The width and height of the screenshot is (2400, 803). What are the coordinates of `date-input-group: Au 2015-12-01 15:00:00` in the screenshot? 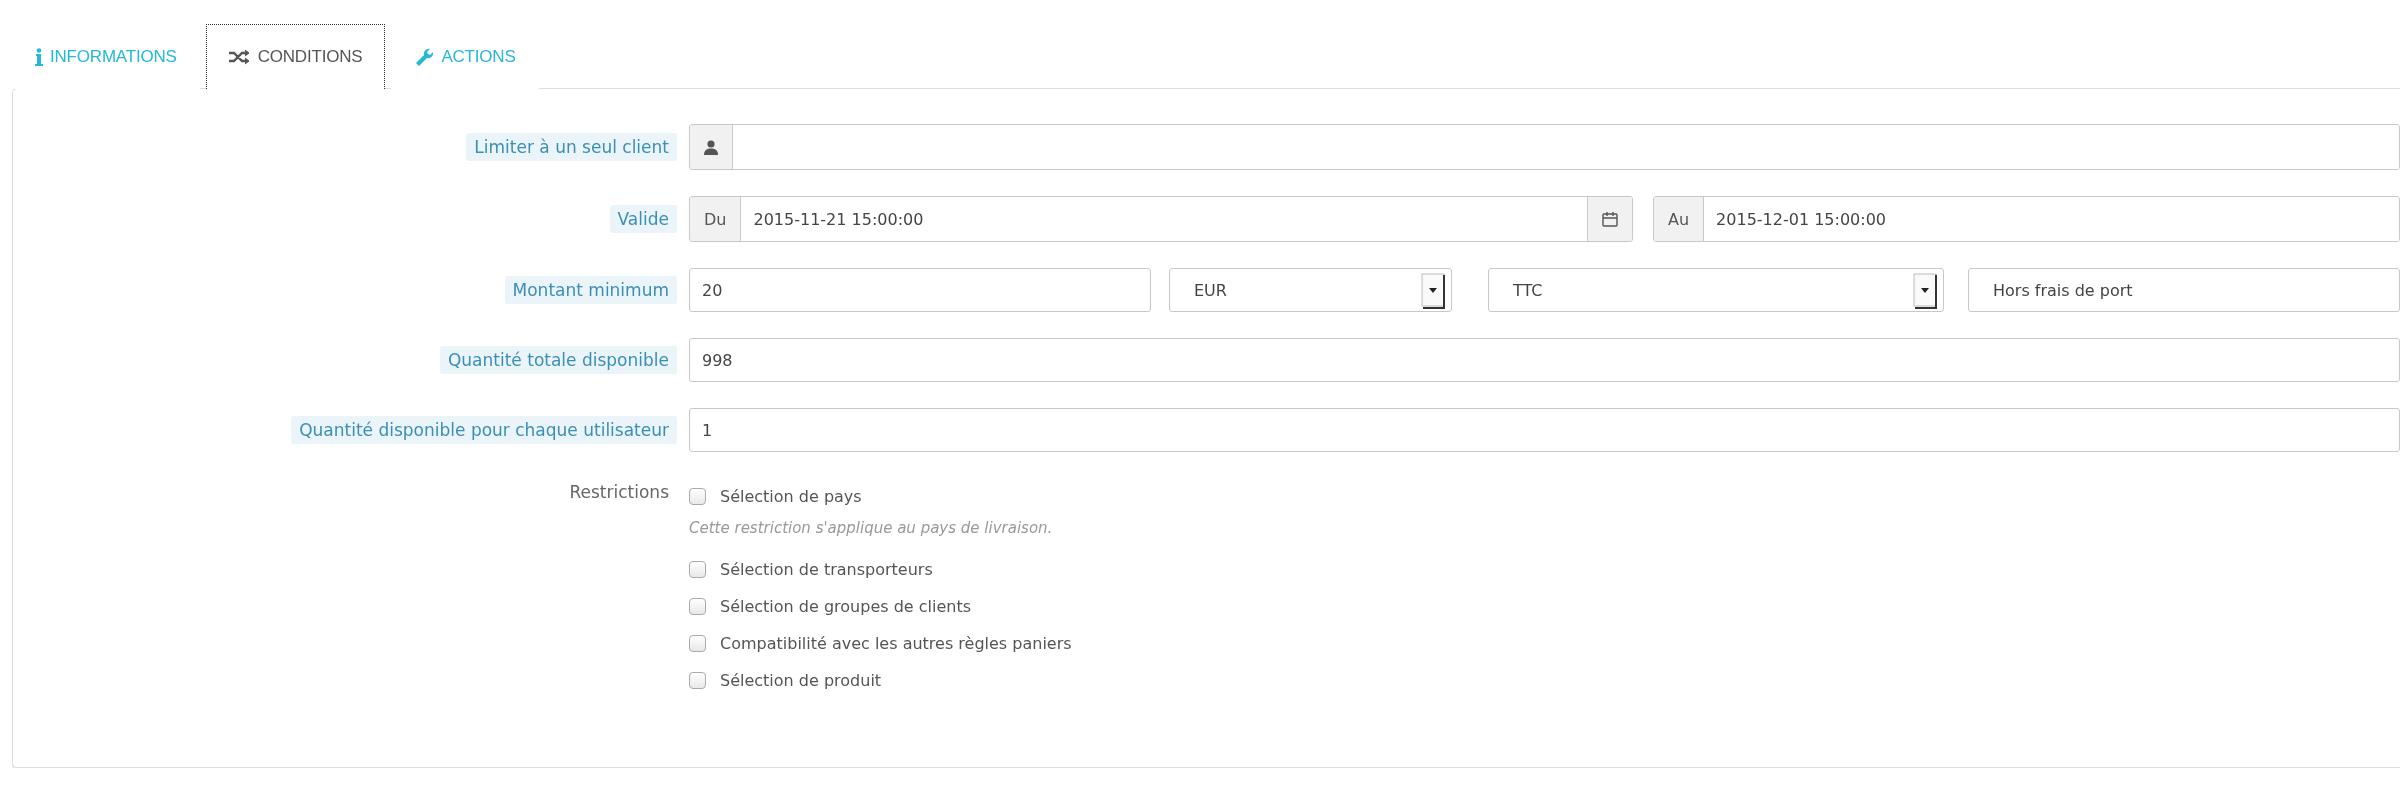 It's located at (2026, 219).